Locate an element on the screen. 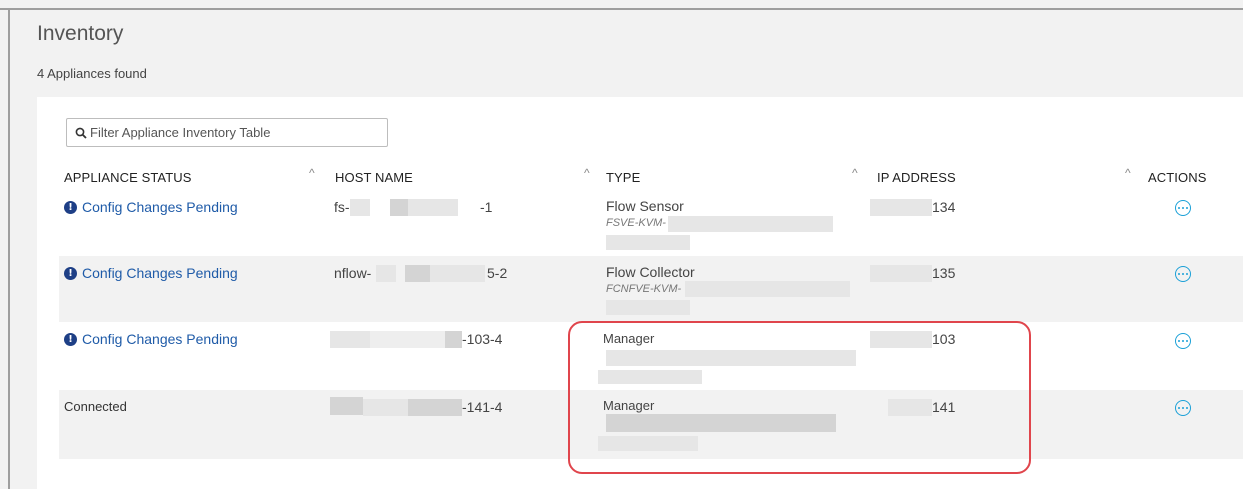  host-name-suffix: -103-4 is located at coordinates (482, 339).